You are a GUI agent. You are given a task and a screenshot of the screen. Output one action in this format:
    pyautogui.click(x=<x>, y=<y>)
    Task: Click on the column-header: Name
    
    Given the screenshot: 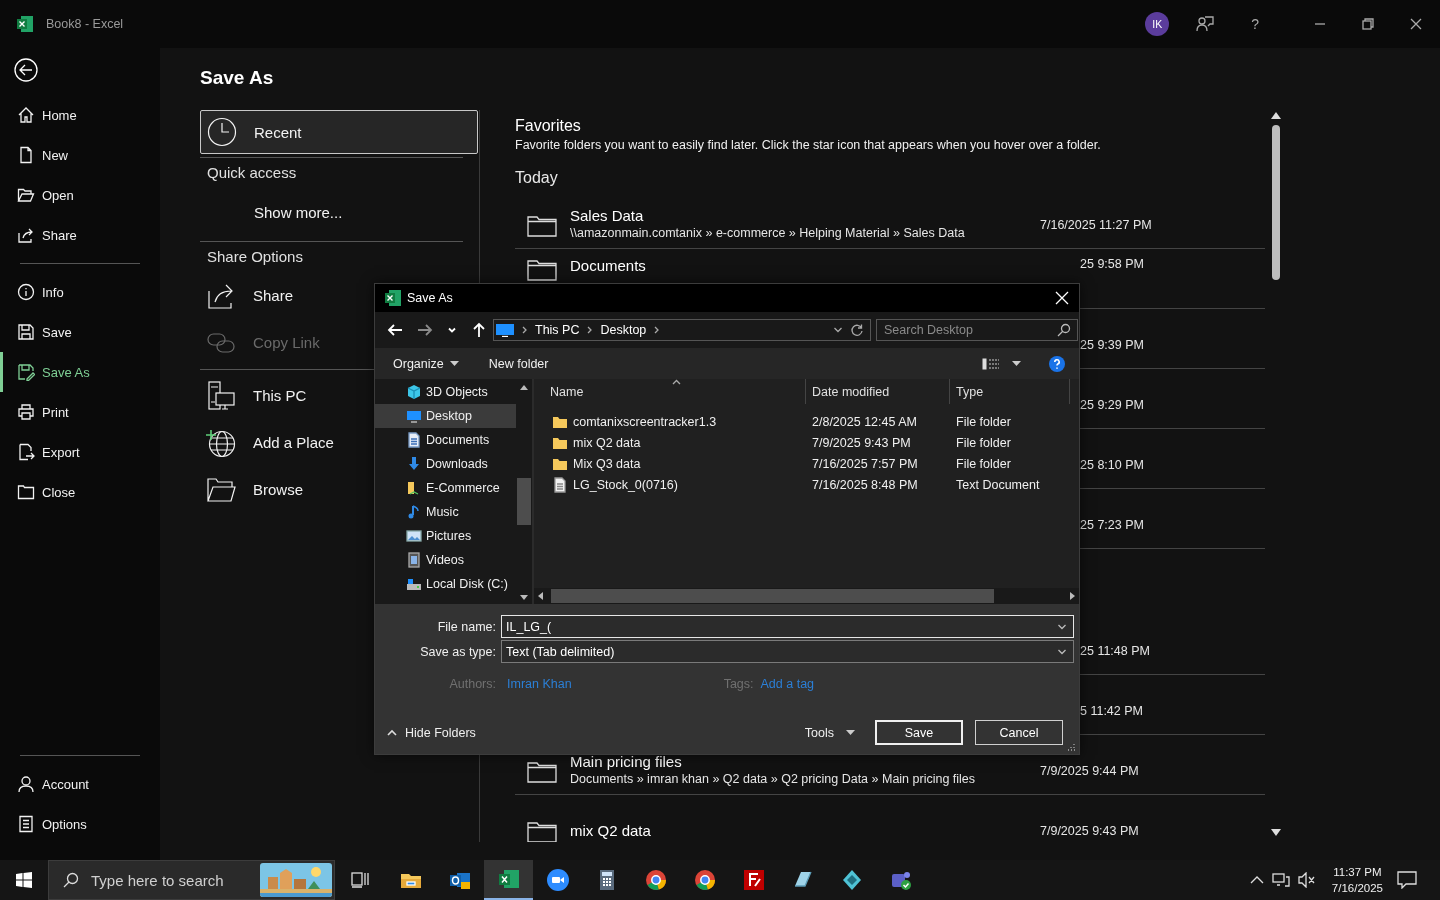 What is the action you would take?
    pyautogui.click(x=670, y=391)
    